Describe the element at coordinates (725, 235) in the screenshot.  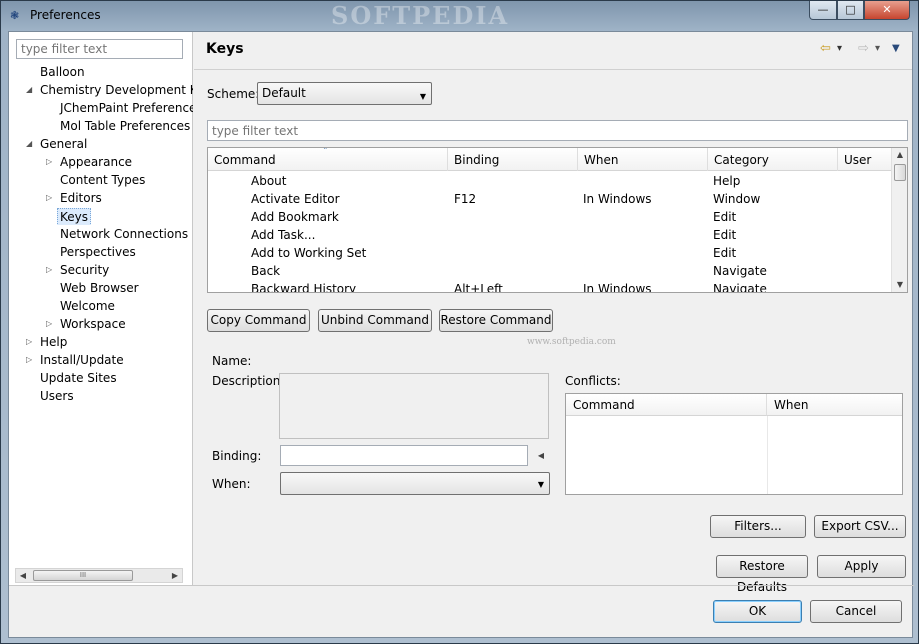
I see `table-cell: Edit` at that location.